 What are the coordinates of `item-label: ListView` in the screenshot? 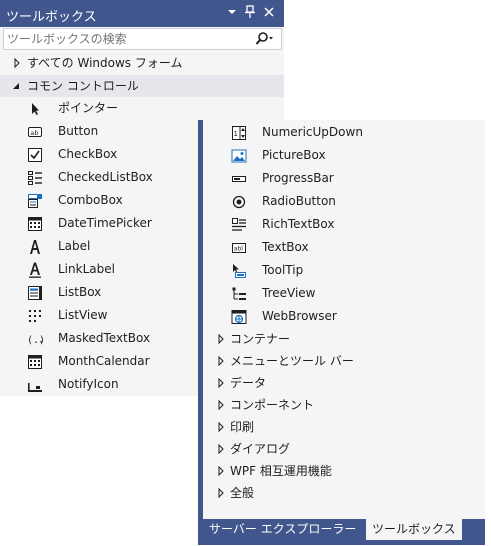 It's located at (83, 315).